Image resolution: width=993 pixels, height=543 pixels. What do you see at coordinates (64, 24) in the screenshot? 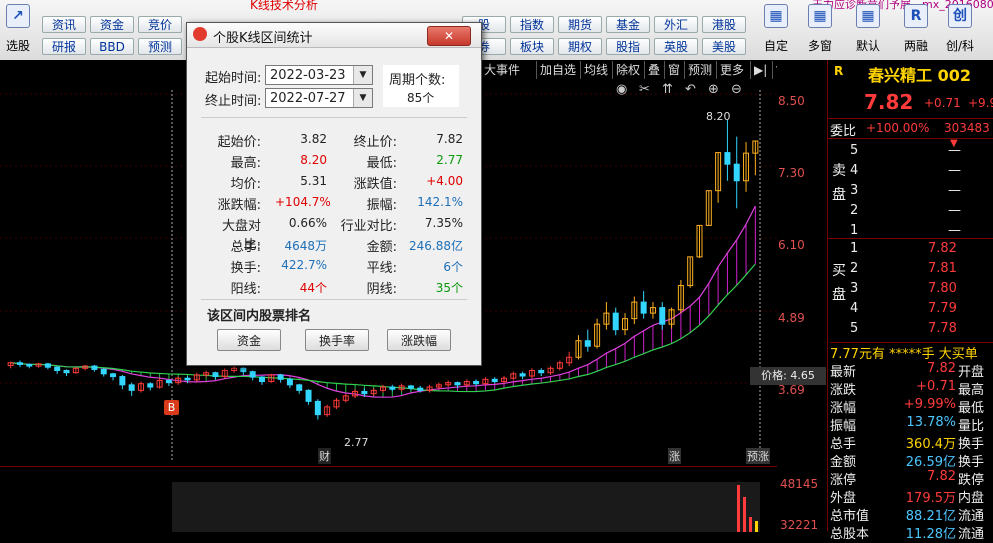
I see `toolbar-button: 资讯` at bounding box center [64, 24].